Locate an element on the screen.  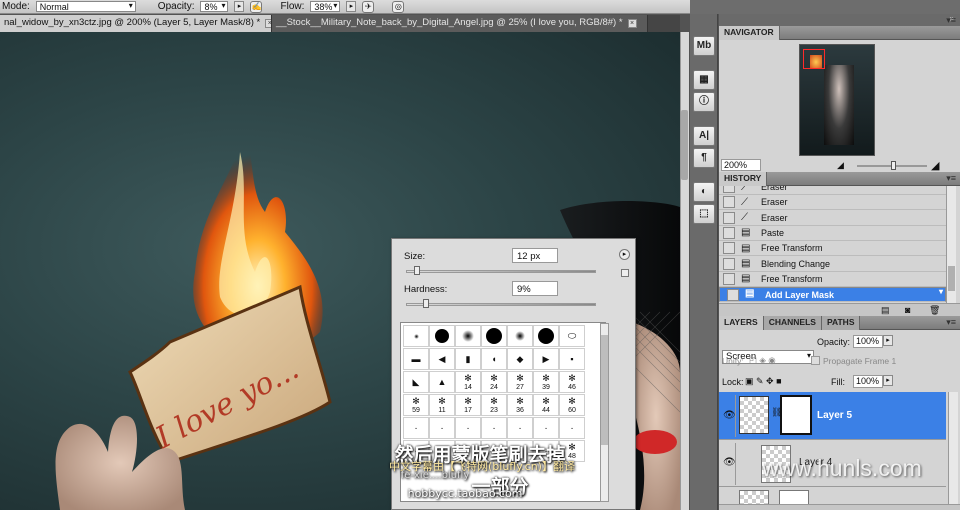
brush-tip: ◆ is located at coordinates (520, 359).